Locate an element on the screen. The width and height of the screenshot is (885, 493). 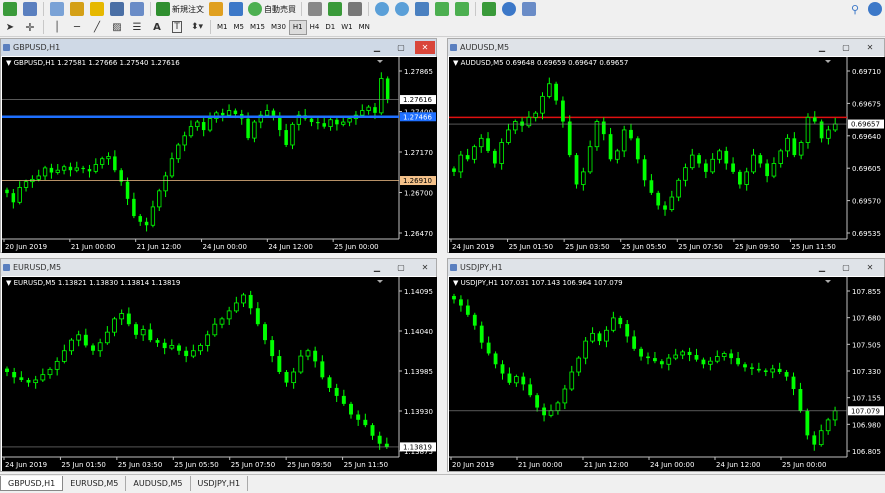
trendline-button: ╱ is located at coordinates (97, 27).